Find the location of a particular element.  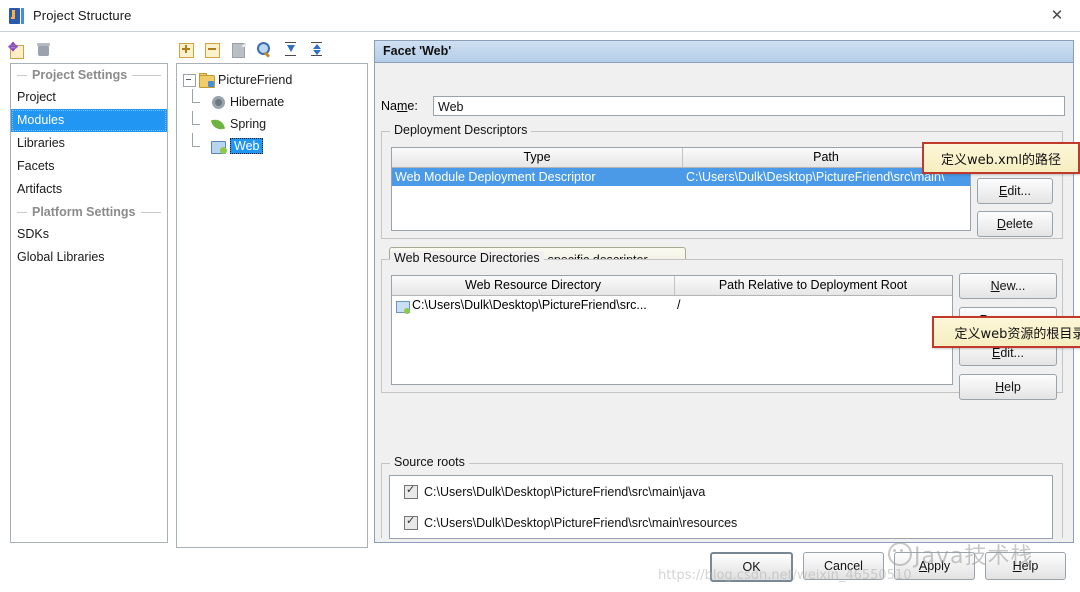

sidebar-item-libraries: Libraries is located at coordinates (89, 143).